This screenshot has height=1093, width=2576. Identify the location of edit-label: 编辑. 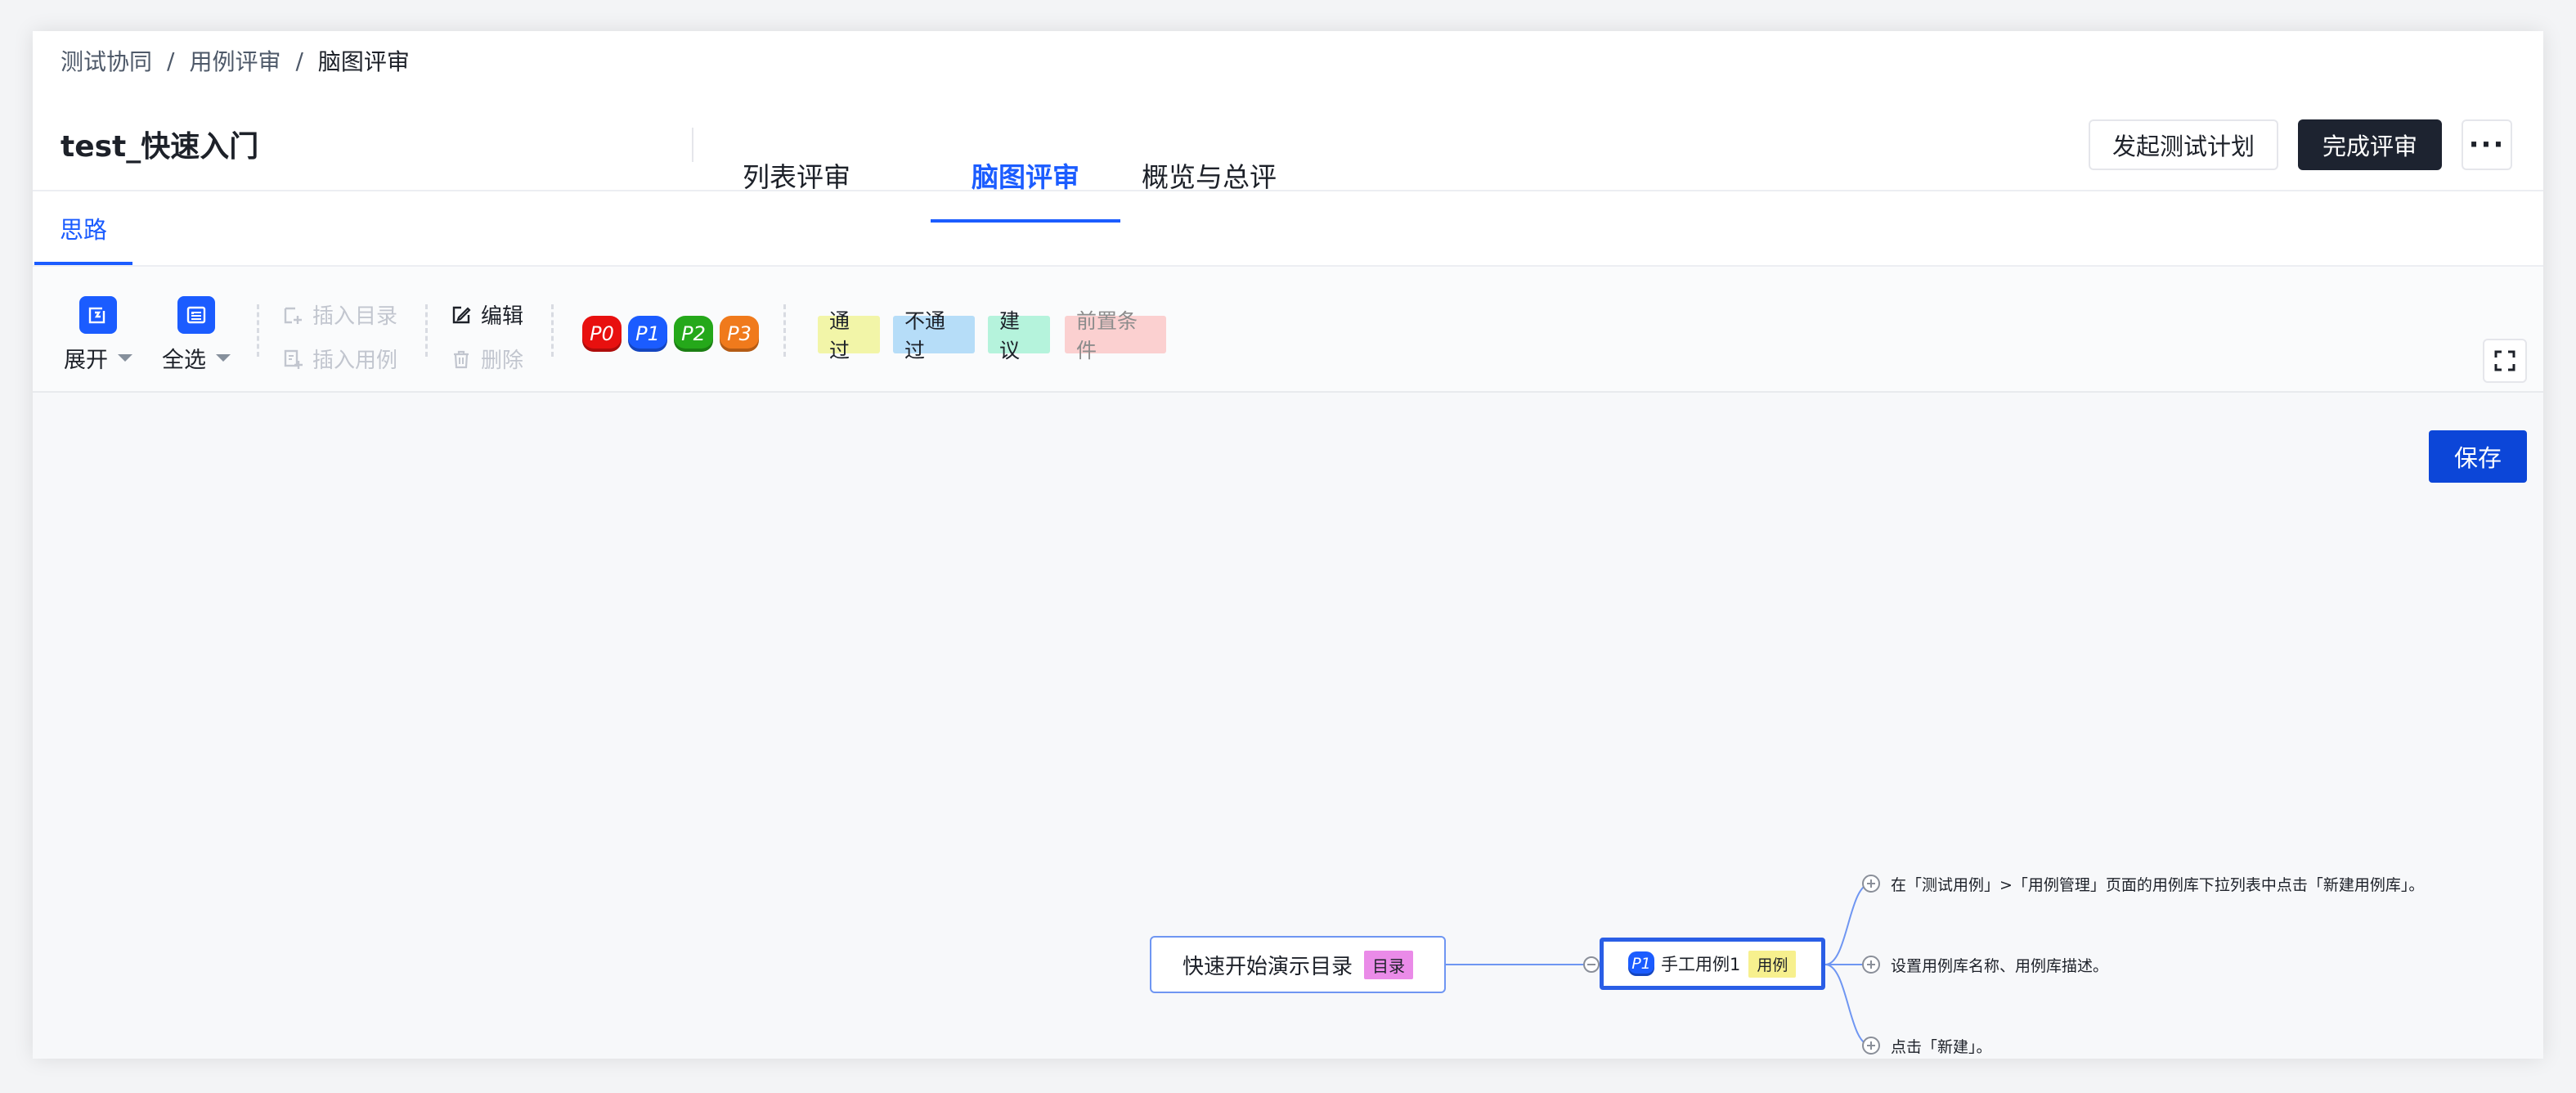
(502, 316).